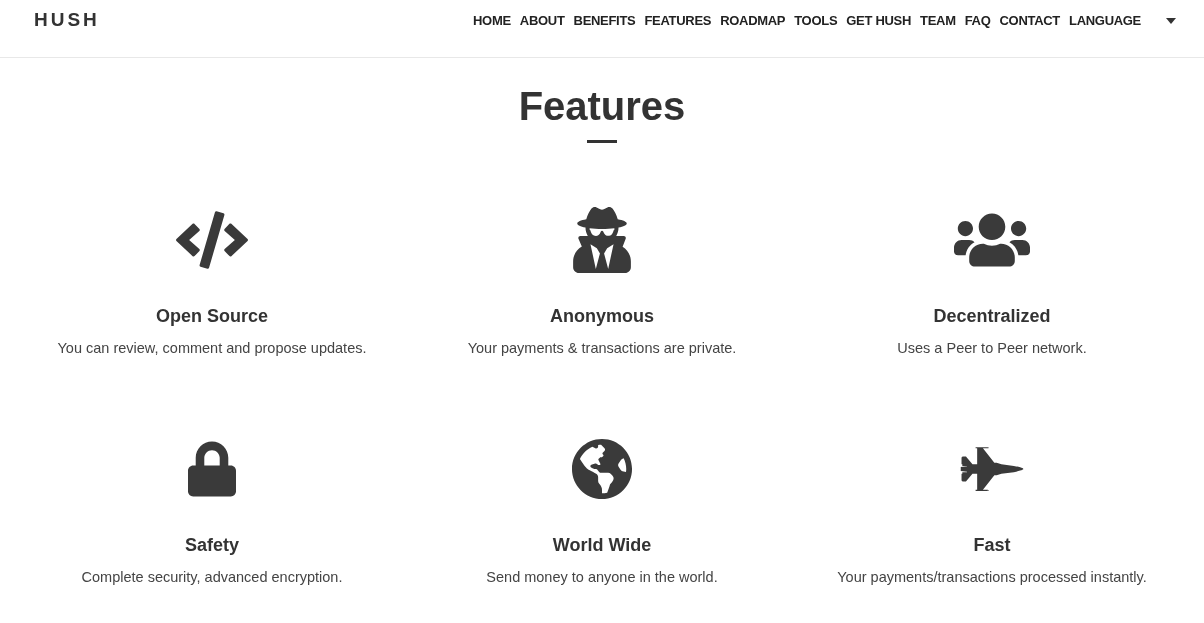 This screenshot has height=623, width=1204. What do you see at coordinates (938, 20) in the screenshot?
I see `nav-link: TEAM` at bounding box center [938, 20].